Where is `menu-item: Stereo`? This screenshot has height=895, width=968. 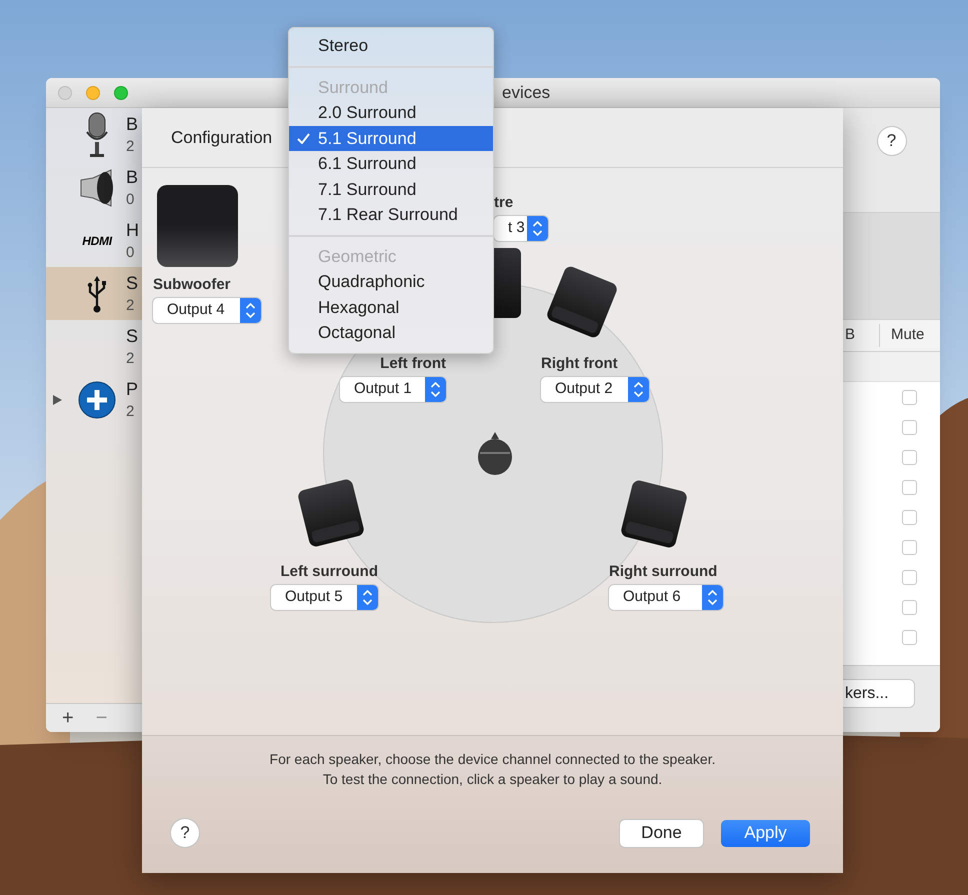 menu-item: Stereo is located at coordinates (391, 45).